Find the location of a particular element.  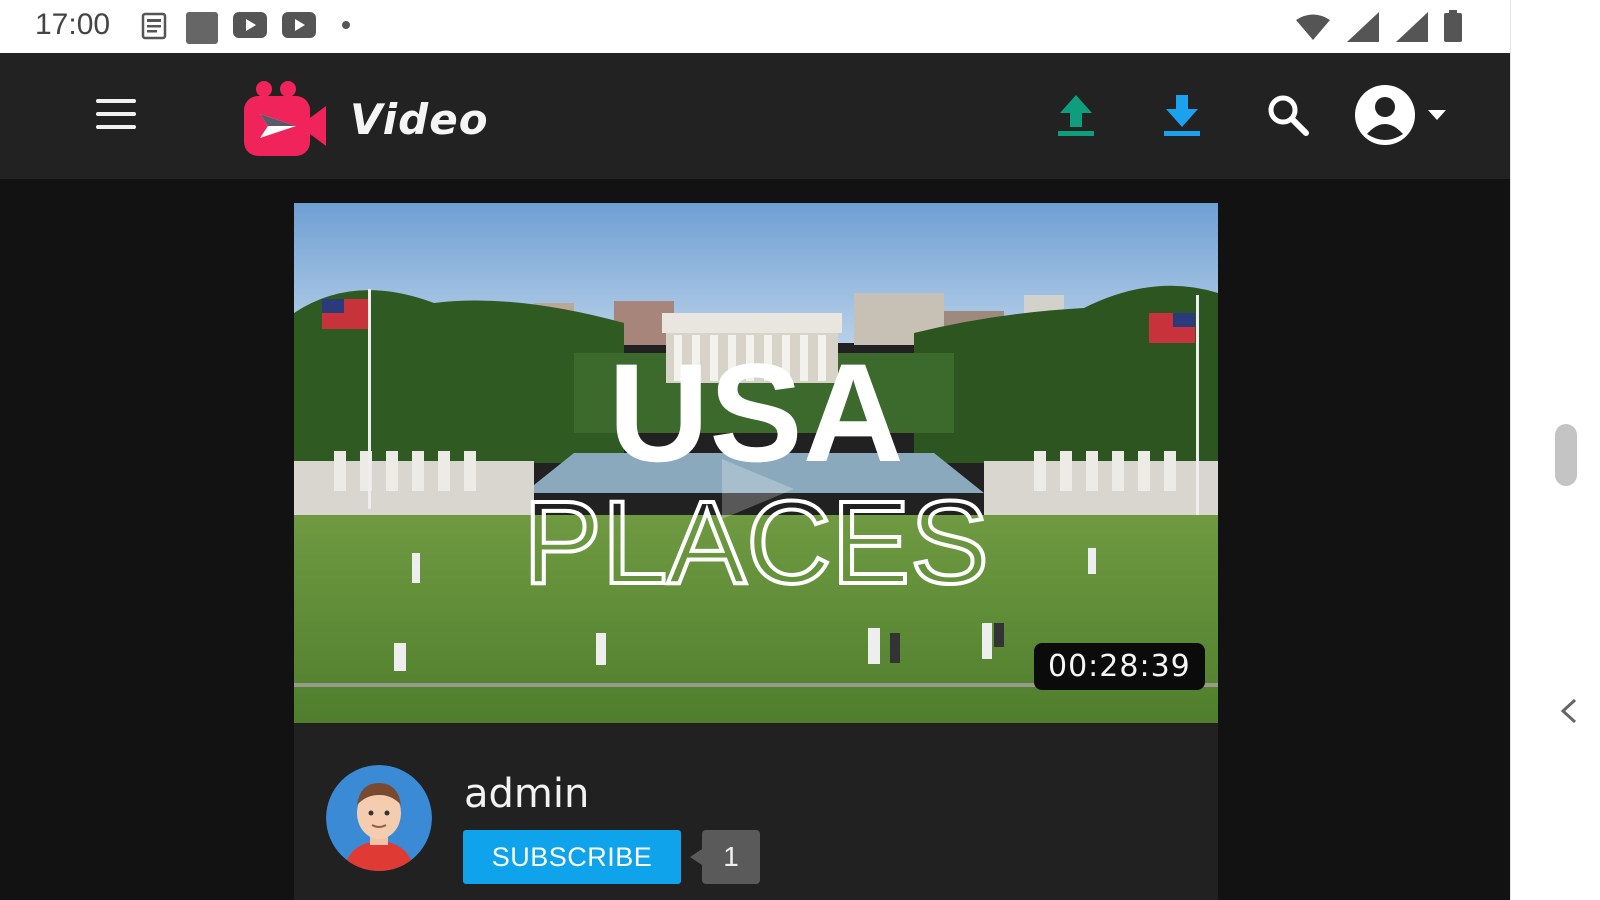

more-notifications-dot-icon is located at coordinates (346, 25).